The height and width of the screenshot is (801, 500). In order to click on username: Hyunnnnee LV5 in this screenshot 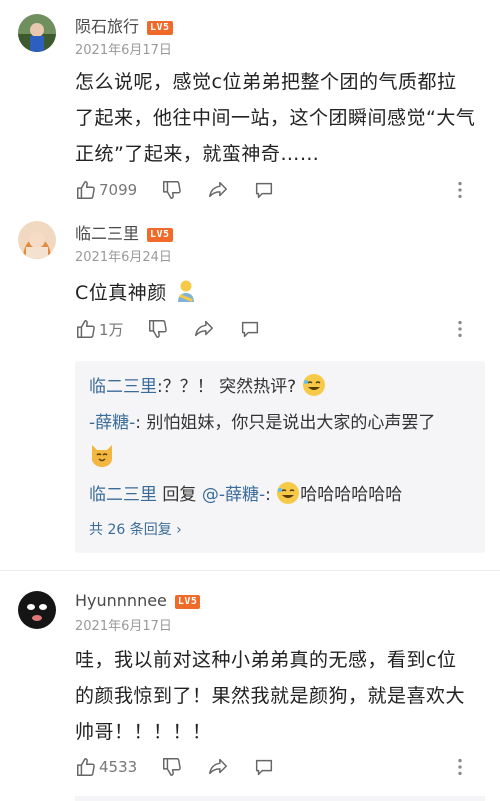, I will do `click(138, 600)`.